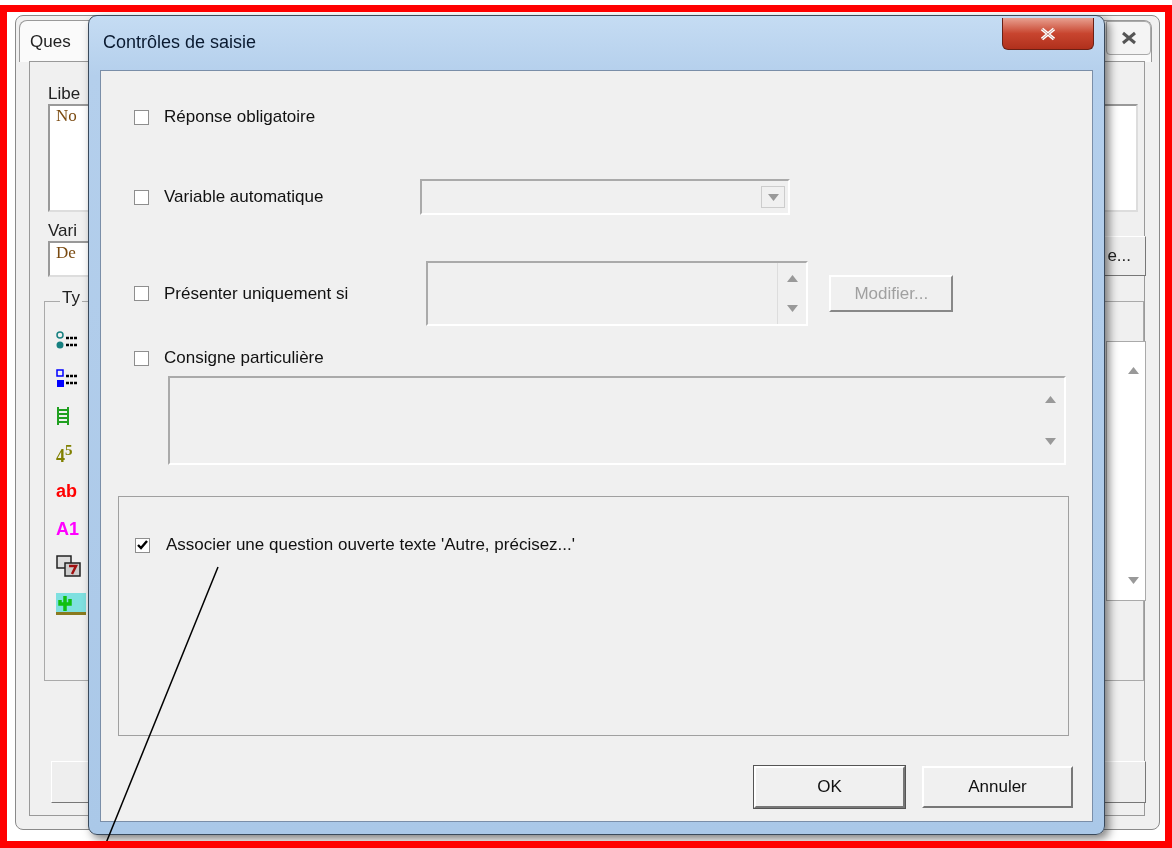 The width and height of the screenshot is (1172, 848). I want to click on number-type-icon: 4$^{5}$, so click(64, 453).